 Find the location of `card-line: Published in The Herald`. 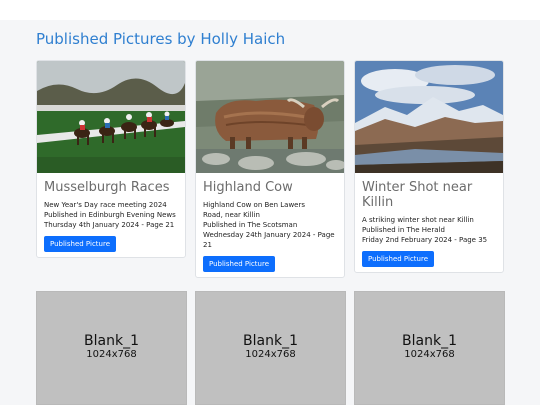

card-line: Published in The Herald is located at coordinates (403, 230).